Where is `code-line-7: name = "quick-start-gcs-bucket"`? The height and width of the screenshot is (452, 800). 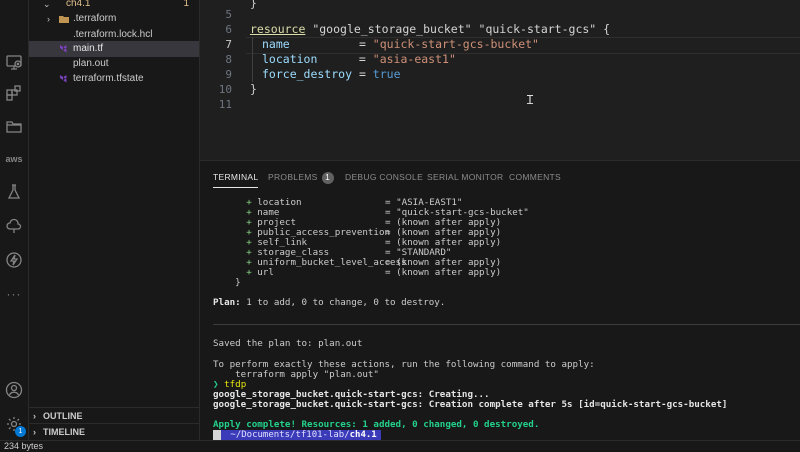
code-line-7: name = "quick-start-gcs-bucket" is located at coordinates (400, 44).